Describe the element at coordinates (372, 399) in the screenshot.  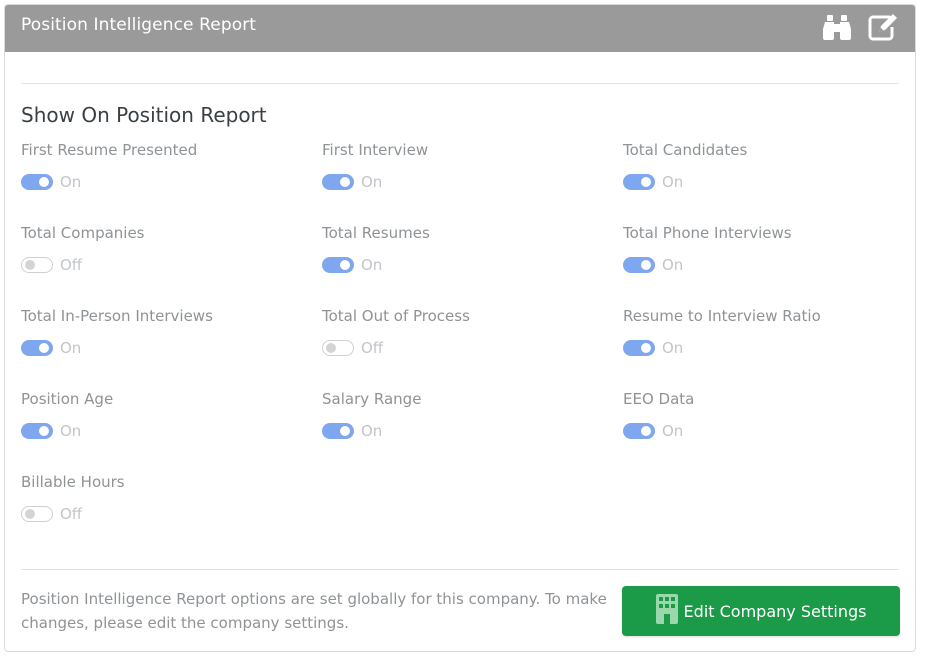
I see `setting-label: Salary Range` at that location.